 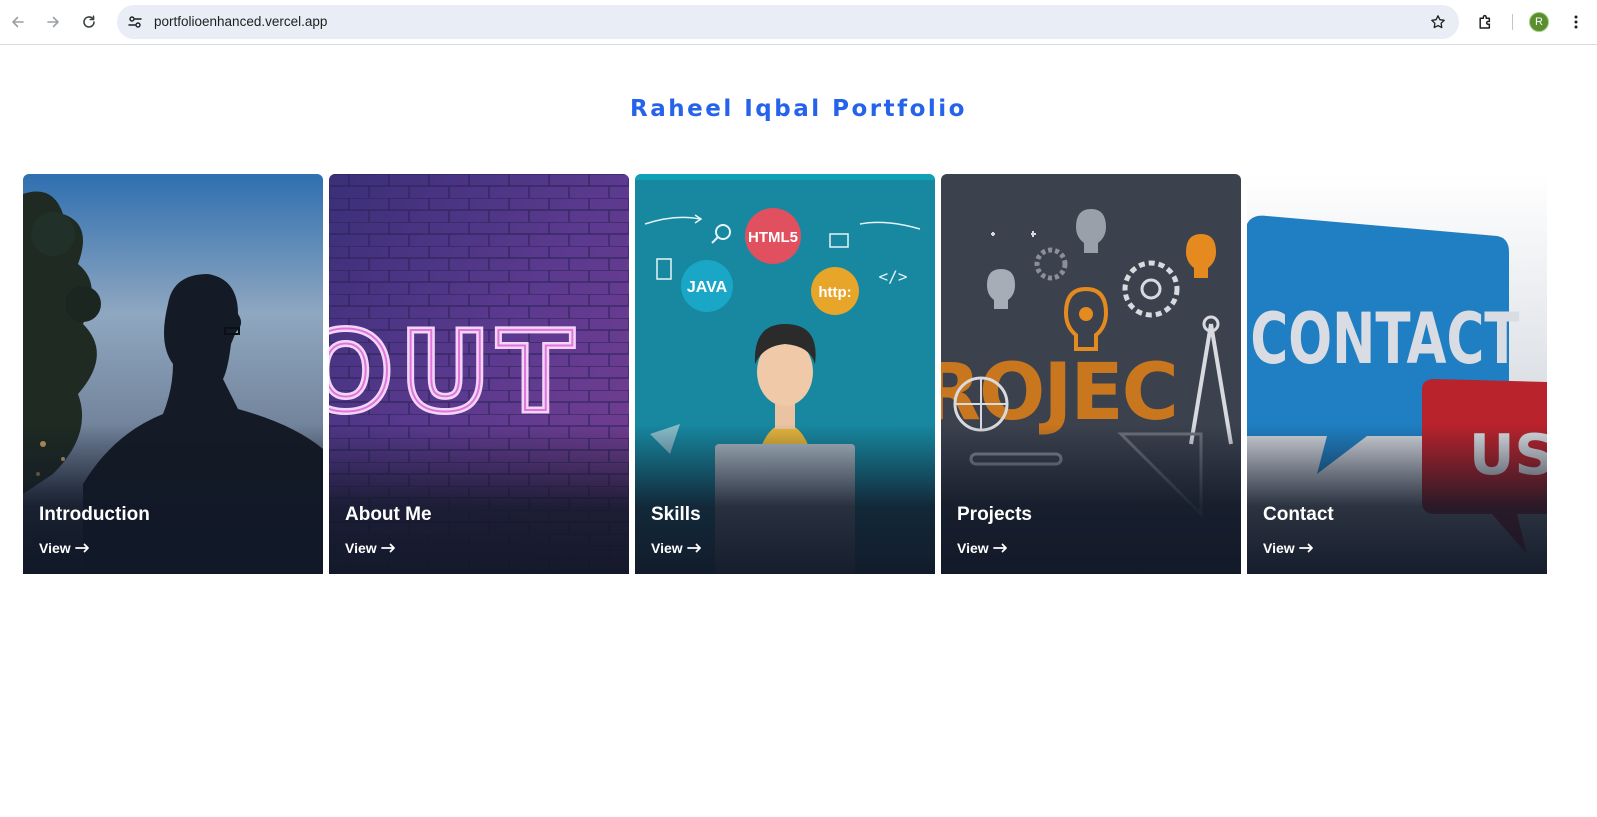 I want to click on bookmark-button, so click(x=1438, y=22).